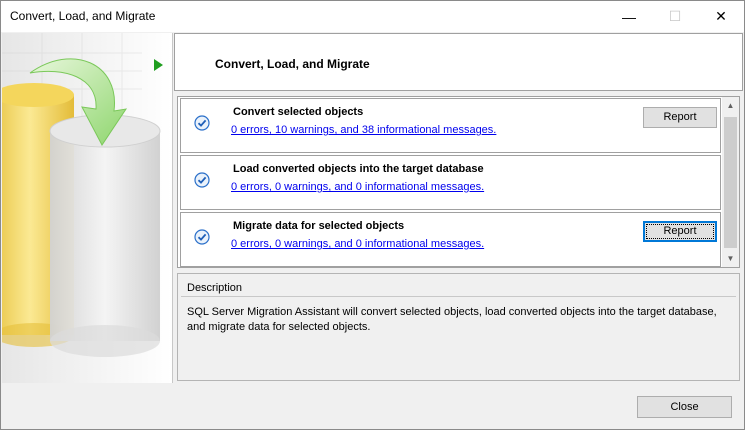 The width and height of the screenshot is (745, 430). What do you see at coordinates (158, 65) in the screenshot?
I see `play-arrow-icon` at bounding box center [158, 65].